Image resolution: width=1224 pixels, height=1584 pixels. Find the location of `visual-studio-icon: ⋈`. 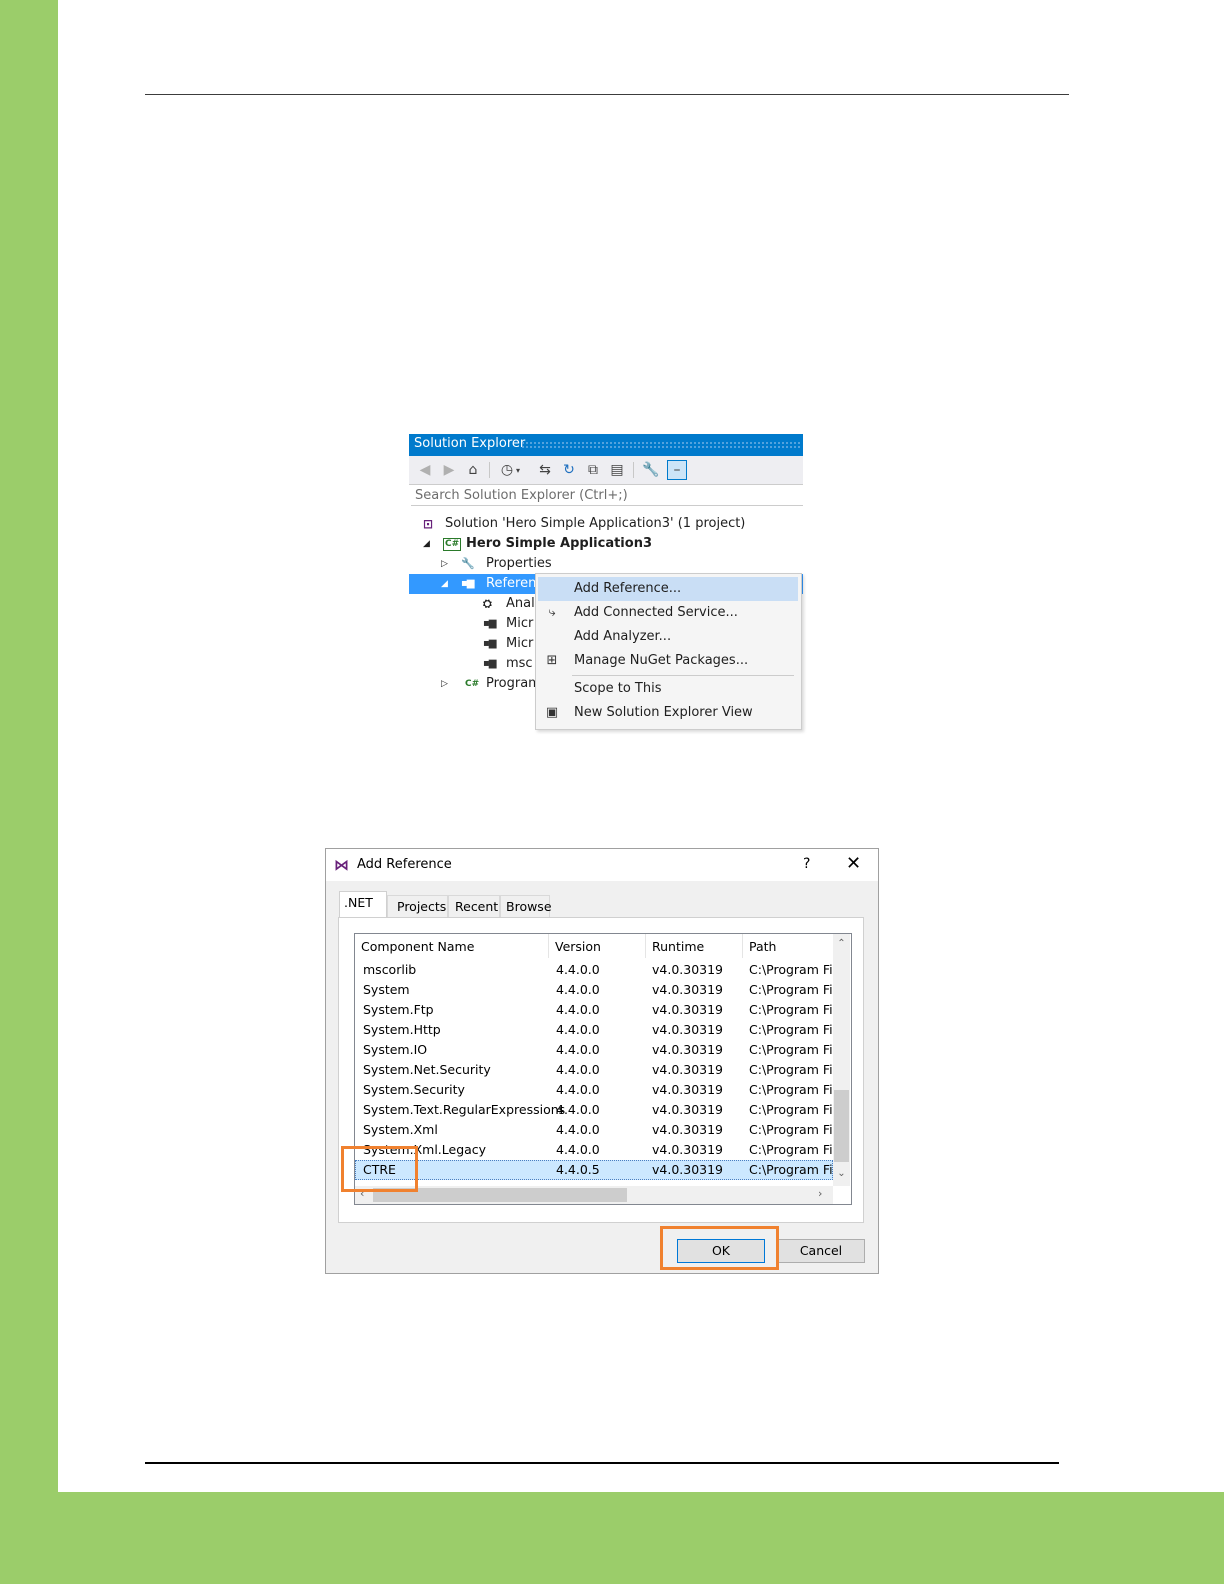

visual-studio-icon: ⋈ is located at coordinates (341, 865).